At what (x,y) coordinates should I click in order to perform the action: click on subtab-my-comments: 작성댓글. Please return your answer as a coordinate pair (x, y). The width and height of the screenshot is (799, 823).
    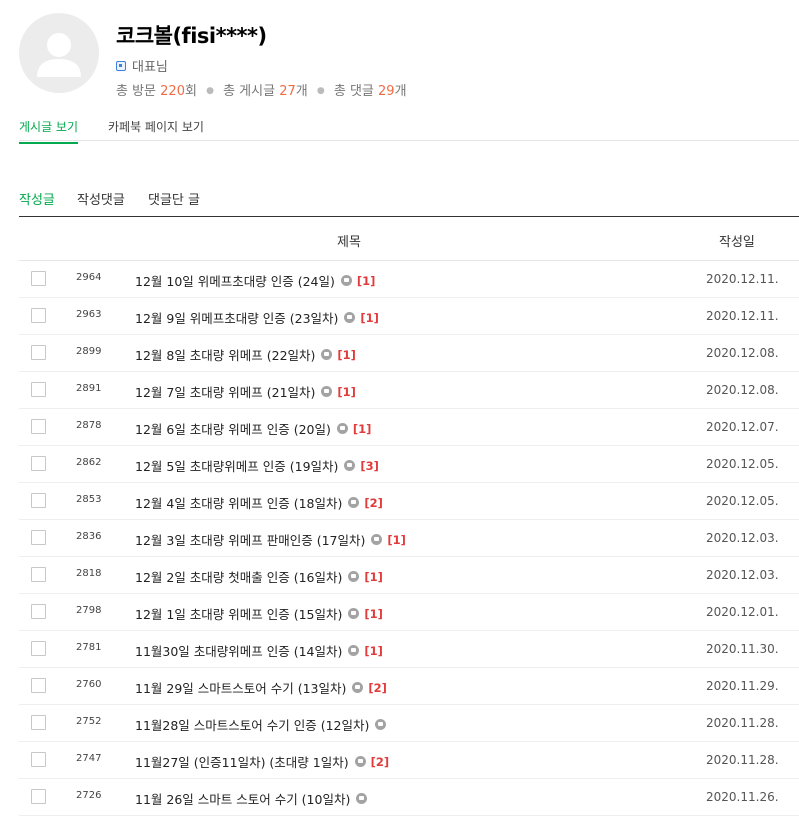
    Looking at the image, I should click on (101, 198).